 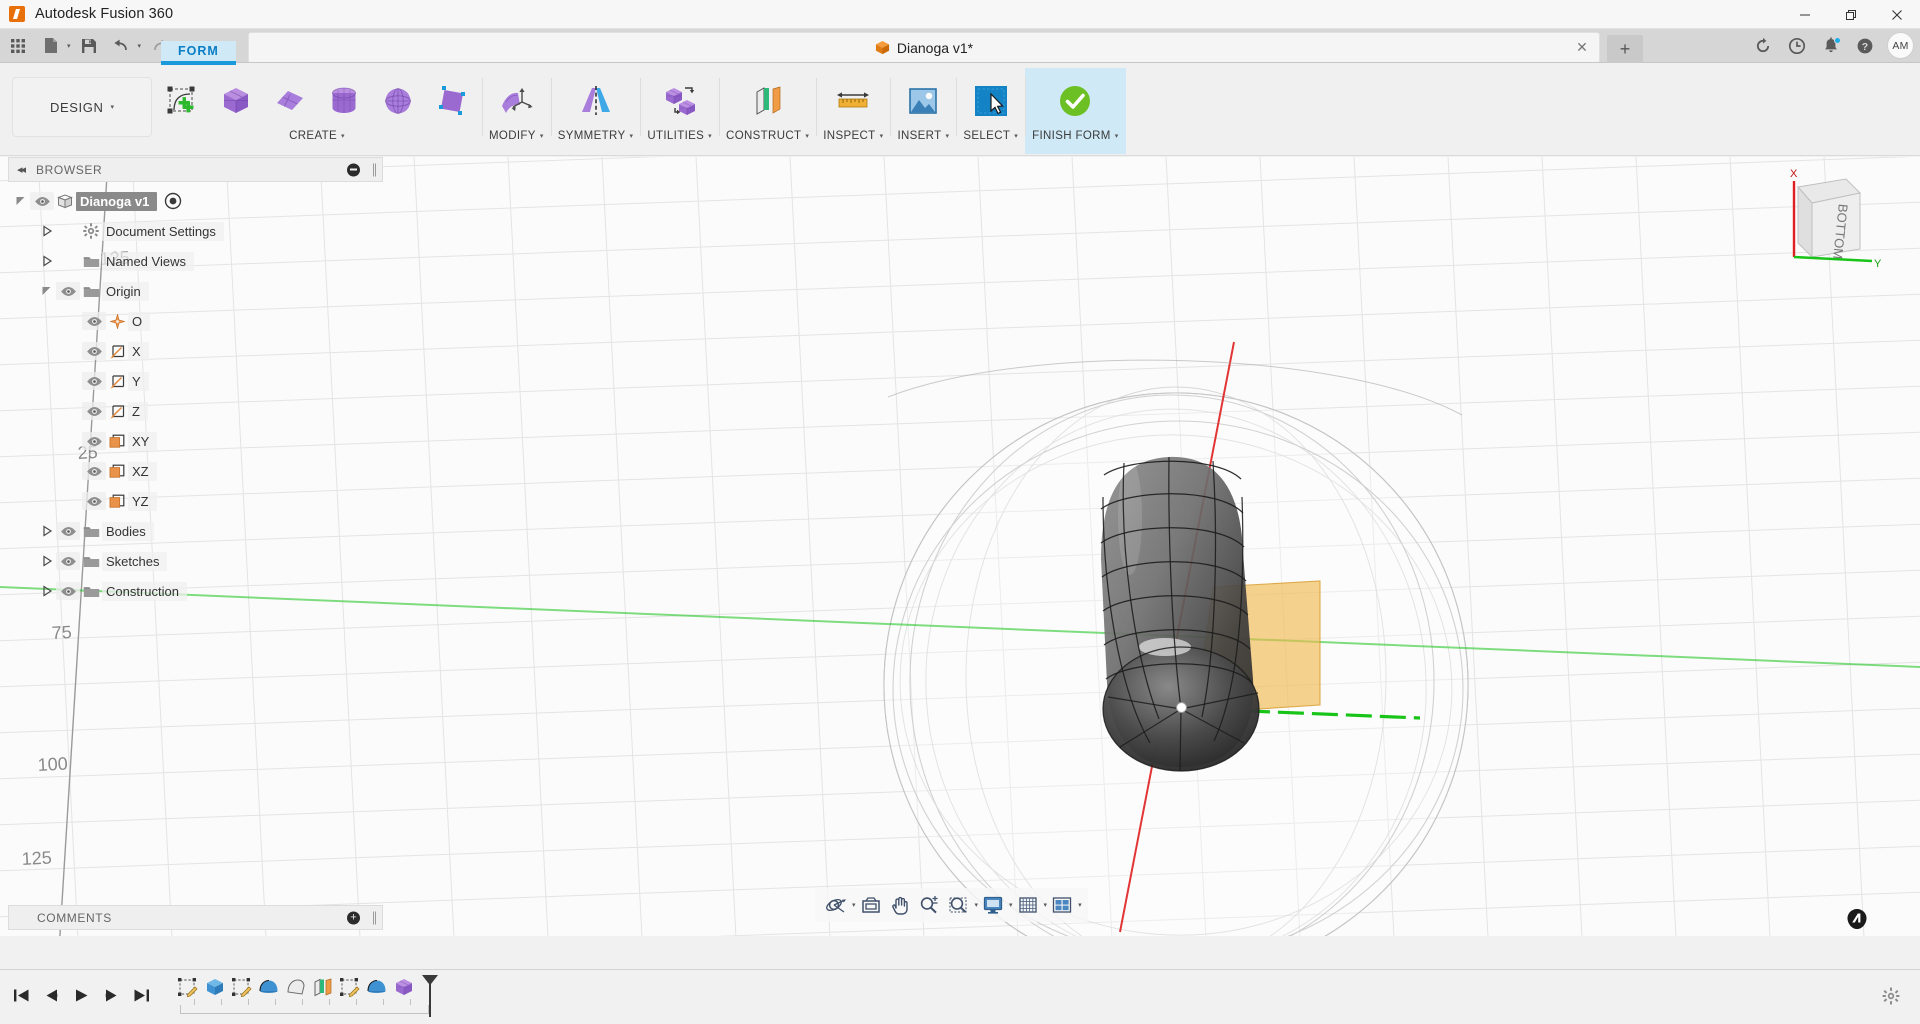 I want to click on create-sphere-button, so click(x=398, y=101).